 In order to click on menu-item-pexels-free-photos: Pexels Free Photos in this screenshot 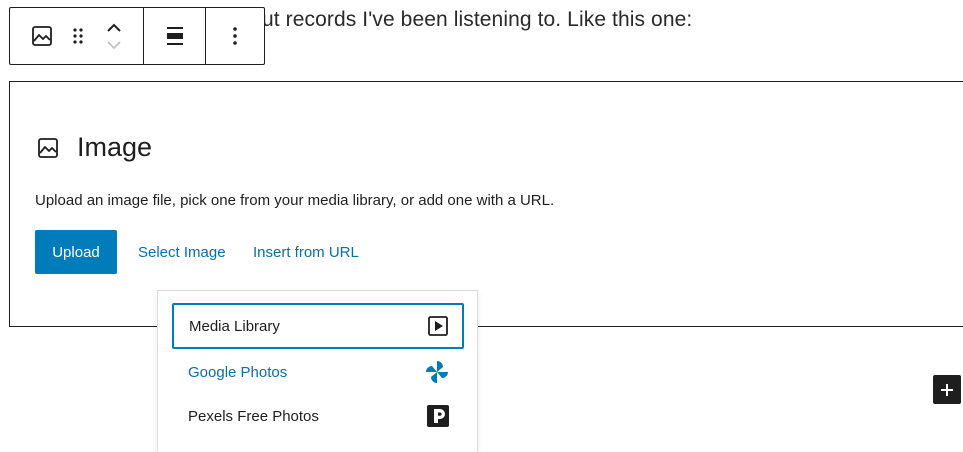, I will do `click(318, 416)`.